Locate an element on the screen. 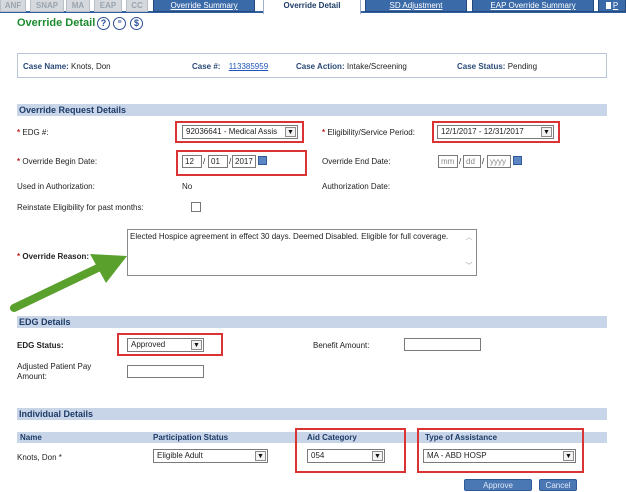  edg-number-select: 92036641 - Medical Assis ▼ is located at coordinates (240, 132).